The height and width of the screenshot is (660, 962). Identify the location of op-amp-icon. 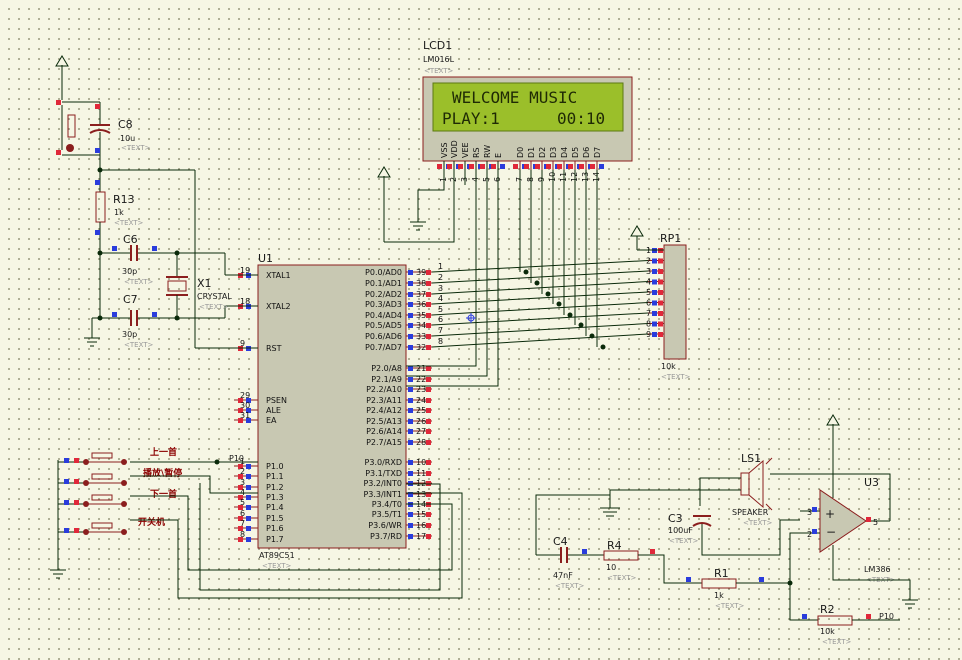
(843, 521).